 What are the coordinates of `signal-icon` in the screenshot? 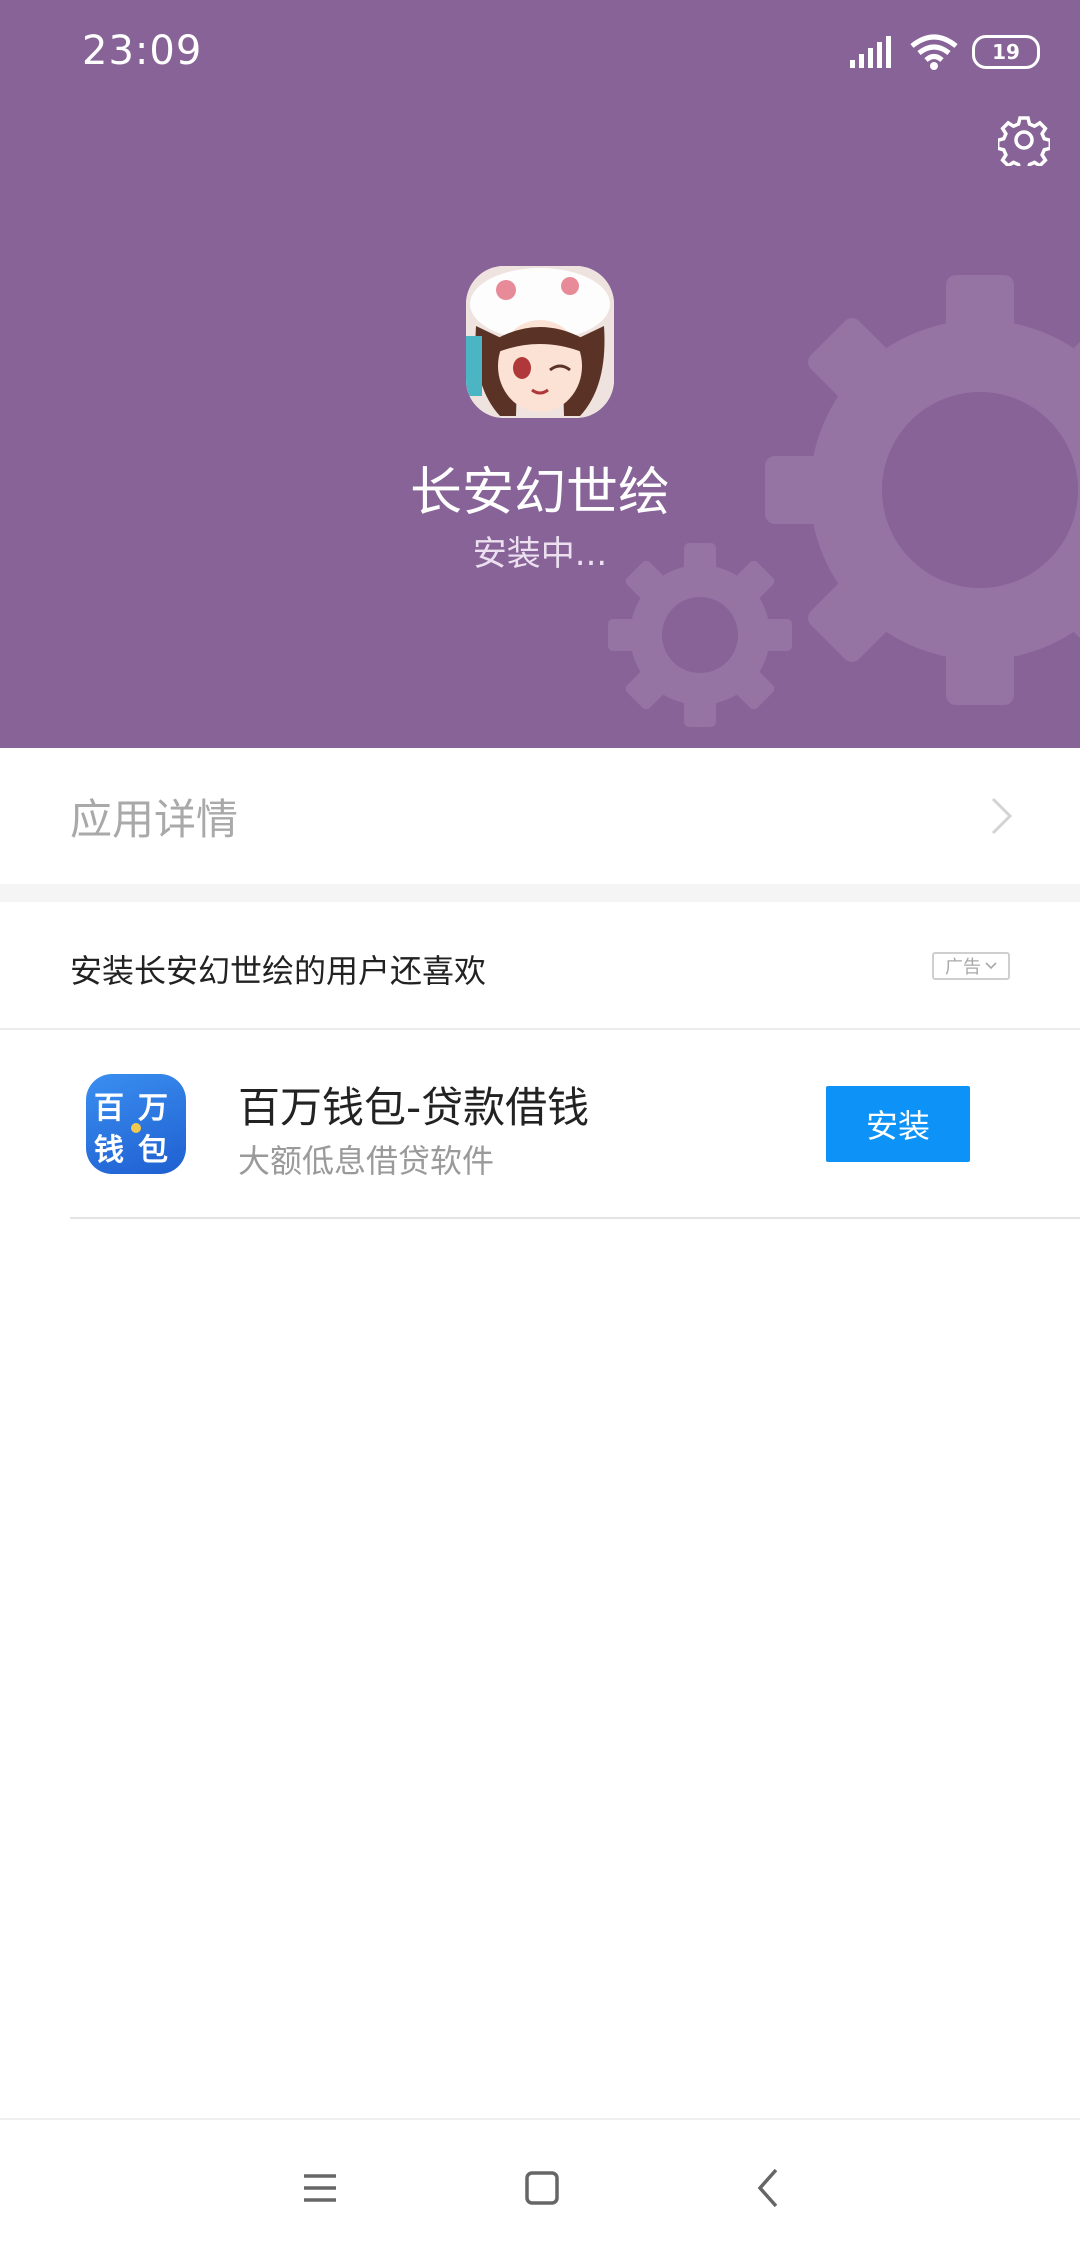 It's located at (870, 52).